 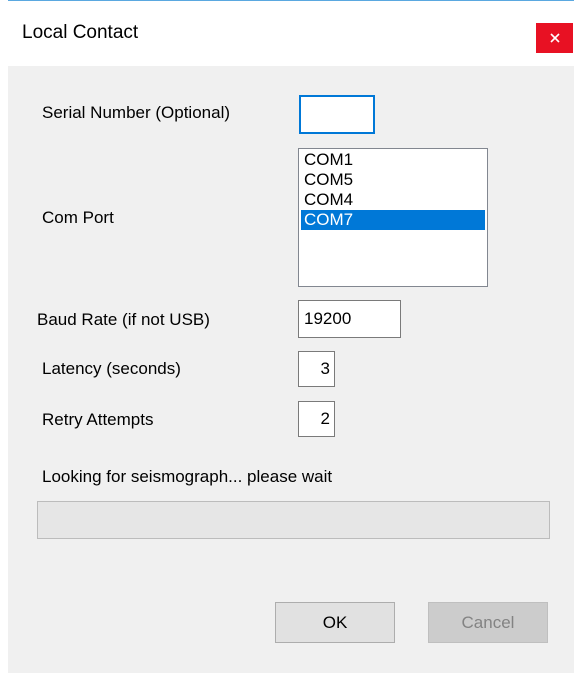 I want to click on list-item-com7: COM7, so click(x=393, y=220).